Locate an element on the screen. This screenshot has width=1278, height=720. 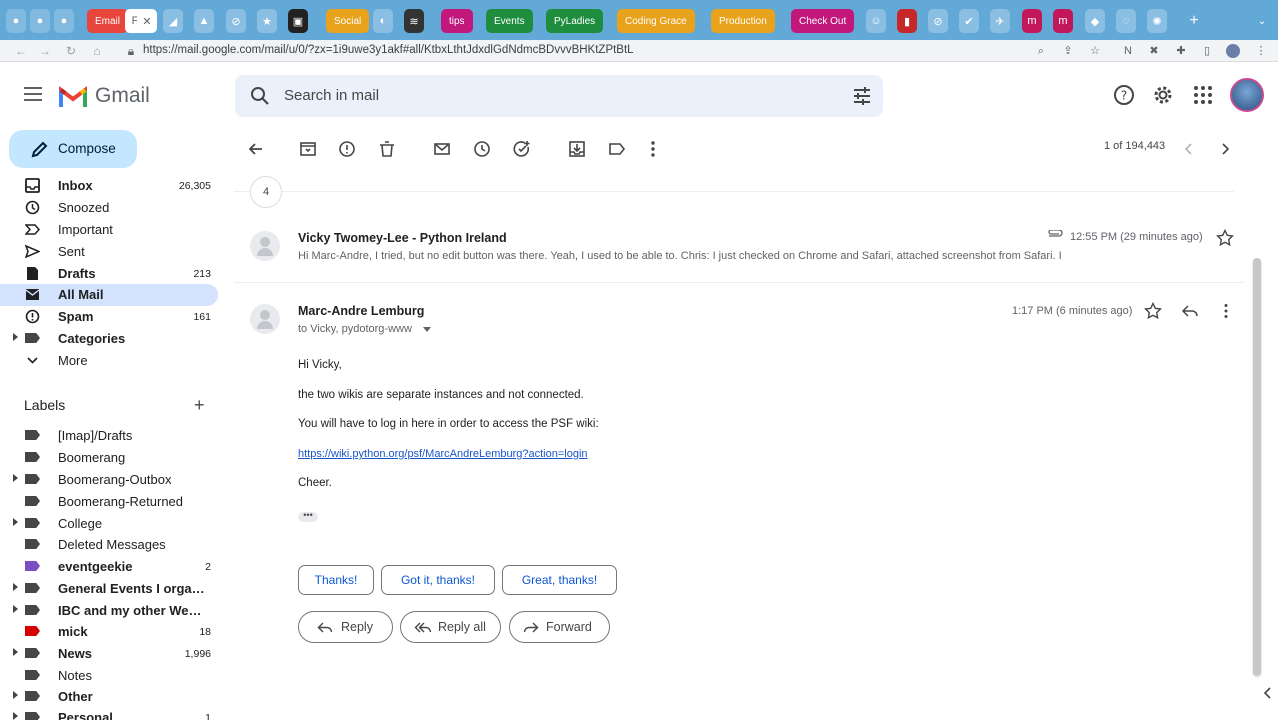
snooze-clock-icon is located at coordinates (482, 149).